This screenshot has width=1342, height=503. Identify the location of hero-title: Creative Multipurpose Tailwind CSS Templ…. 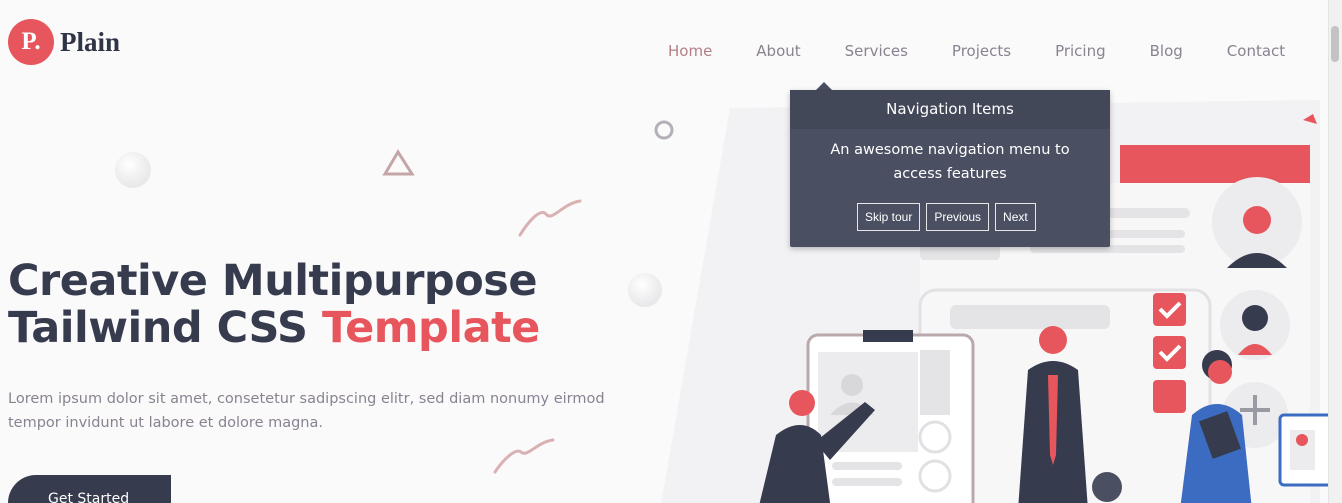
(274, 305).